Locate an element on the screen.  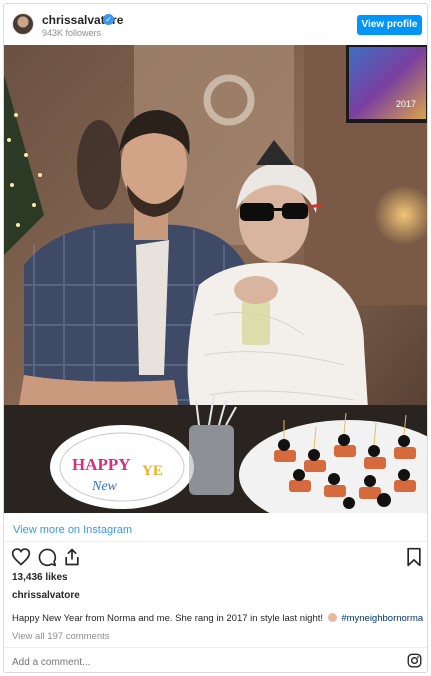
plate-text-new: New is located at coordinates (104, 486).